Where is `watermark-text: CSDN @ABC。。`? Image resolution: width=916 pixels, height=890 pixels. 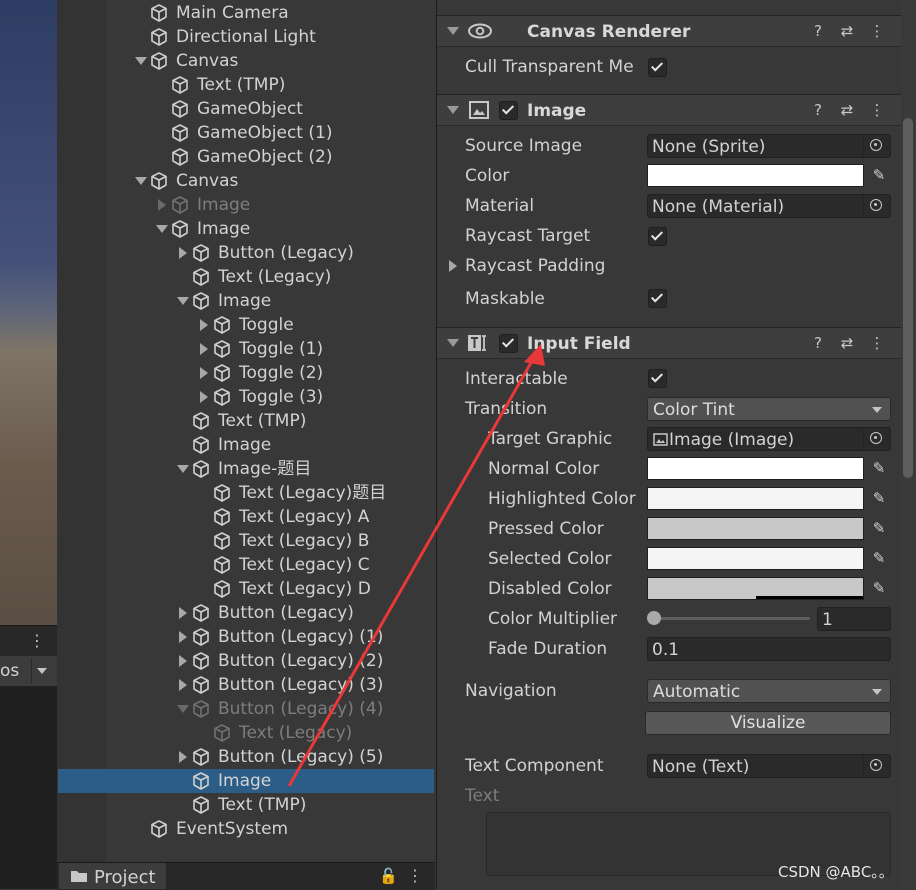
watermark-text: CSDN @ABC。。 is located at coordinates (836, 872).